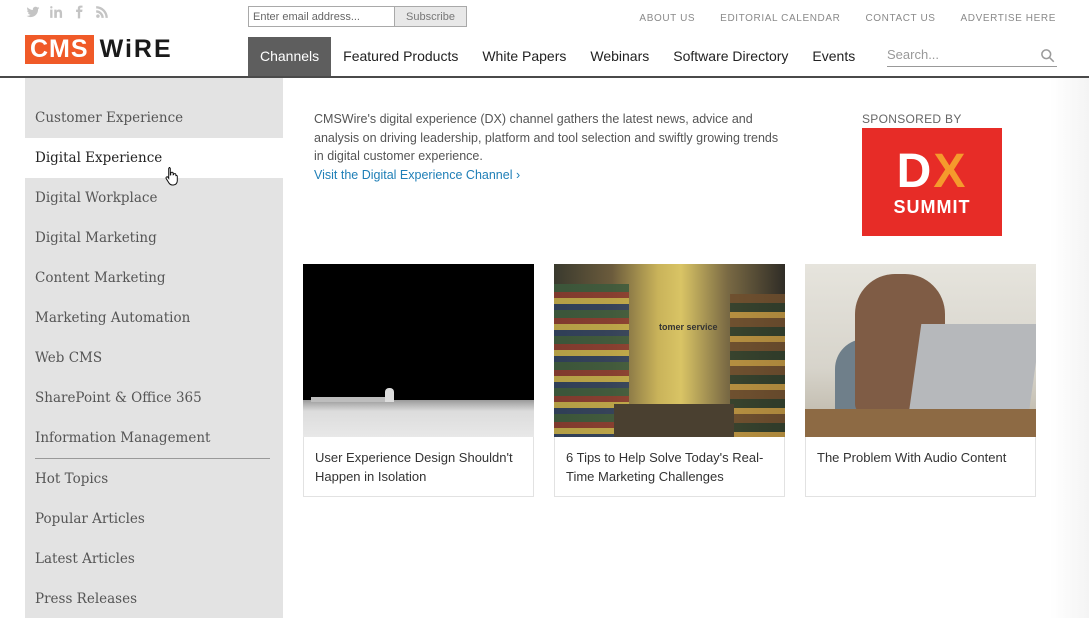  I want to click on nav-software-directory: Software Directory, so click(730, 56).